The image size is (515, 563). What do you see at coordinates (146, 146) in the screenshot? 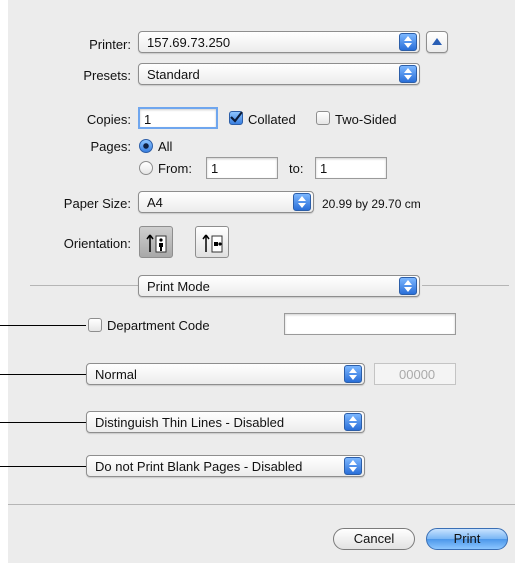
I see `pages-all-radio` at bounding box center [146, 146].